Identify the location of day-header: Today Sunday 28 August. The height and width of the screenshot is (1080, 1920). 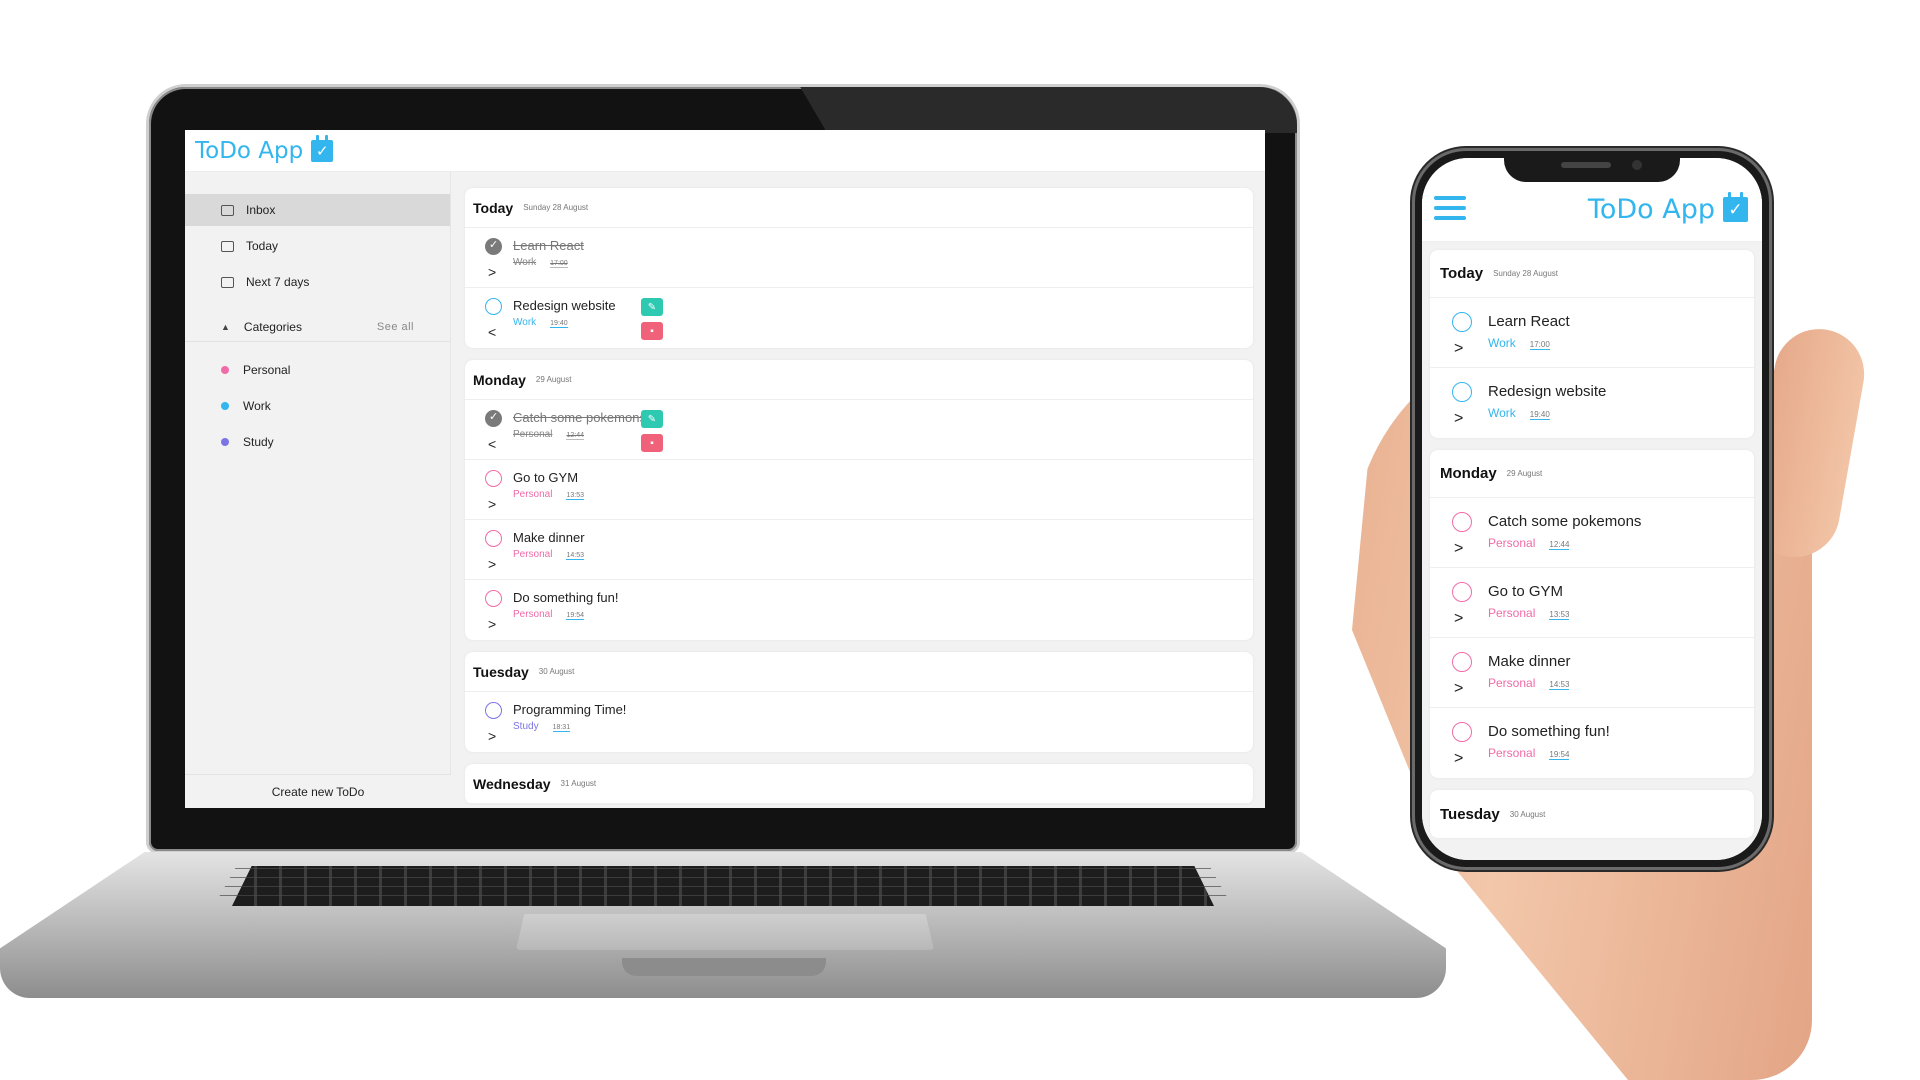
(1592, 274).